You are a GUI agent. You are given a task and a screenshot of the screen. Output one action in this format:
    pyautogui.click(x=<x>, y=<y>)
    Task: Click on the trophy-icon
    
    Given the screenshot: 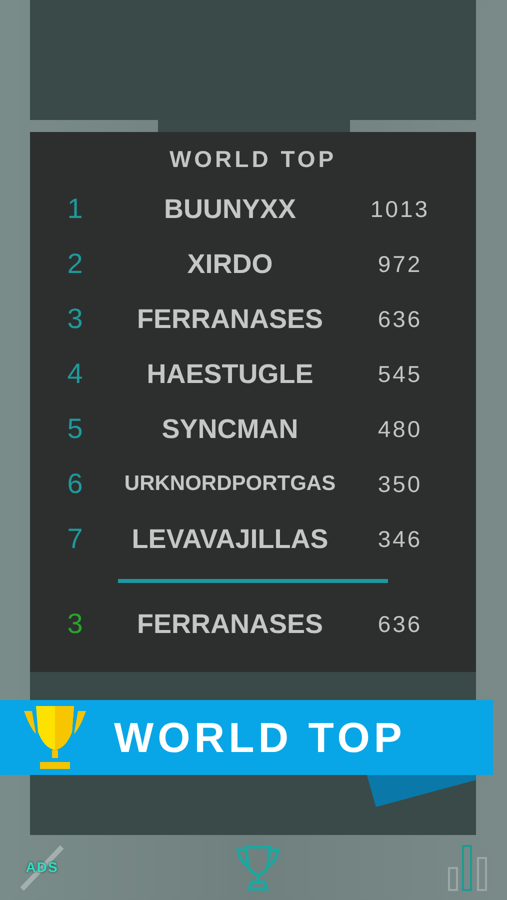 What is the action you would take?
    pyautogui.click(x=55, y=738)
    